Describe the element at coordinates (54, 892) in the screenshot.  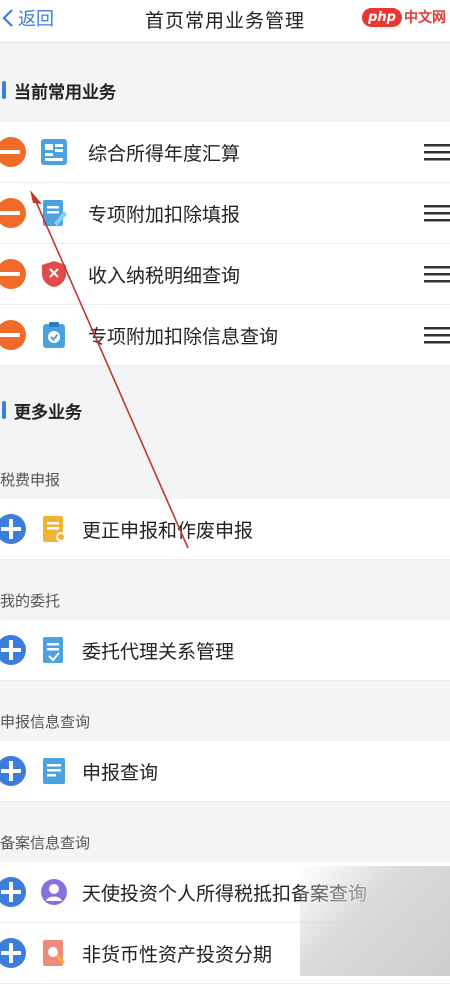
I see `person-icon` at that location.